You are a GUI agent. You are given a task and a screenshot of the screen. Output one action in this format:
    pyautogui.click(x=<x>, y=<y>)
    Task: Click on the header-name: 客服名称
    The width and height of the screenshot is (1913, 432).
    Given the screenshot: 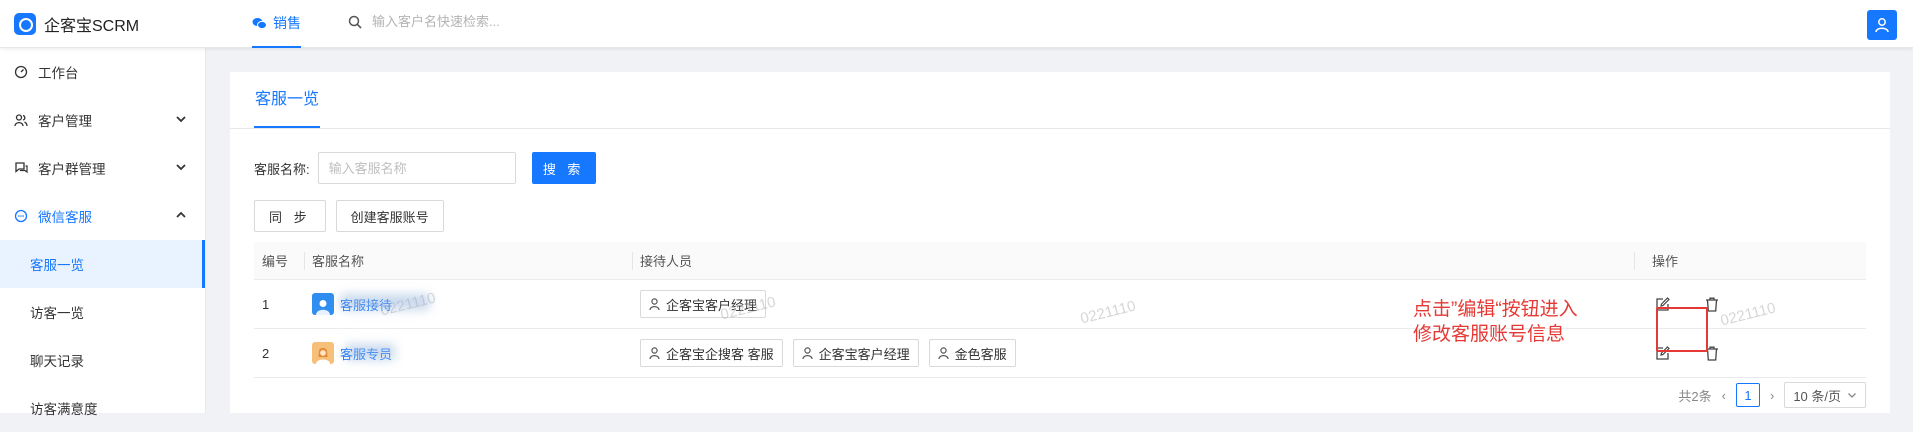 What is the action you would take?
    pyautogui.click(x=468, y=260)
    